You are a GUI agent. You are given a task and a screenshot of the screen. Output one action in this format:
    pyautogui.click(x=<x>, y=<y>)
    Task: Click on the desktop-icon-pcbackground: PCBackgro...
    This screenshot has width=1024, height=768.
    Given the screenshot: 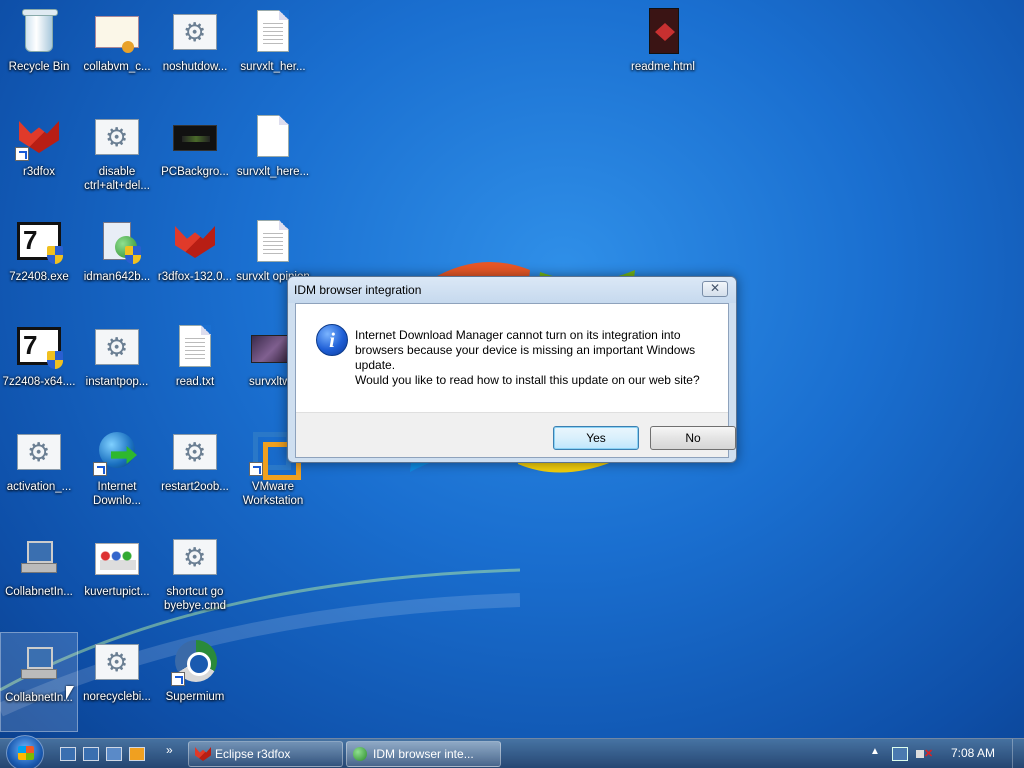 What is the action you would take?
    pyautogui.click(x=195, y=157)
    